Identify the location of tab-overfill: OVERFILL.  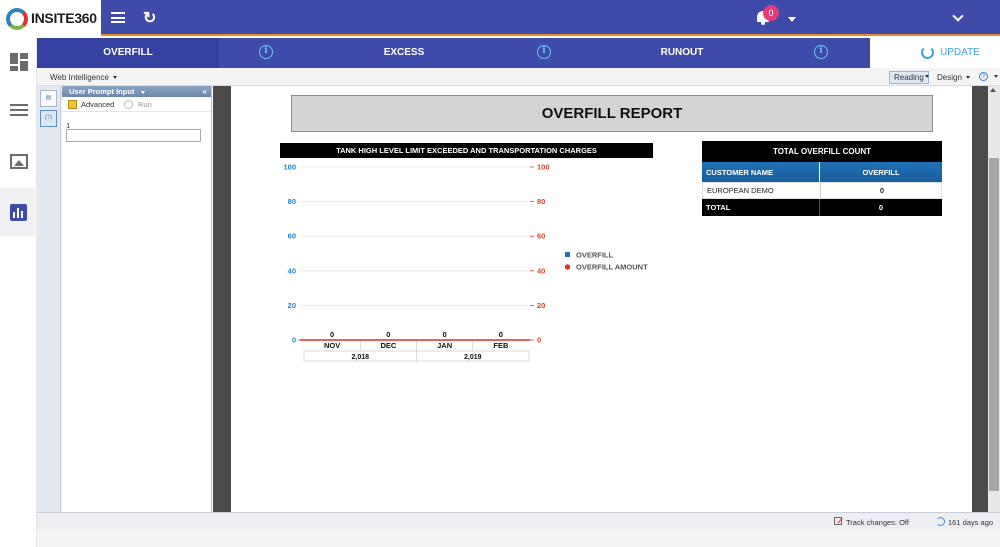
(128, 53).